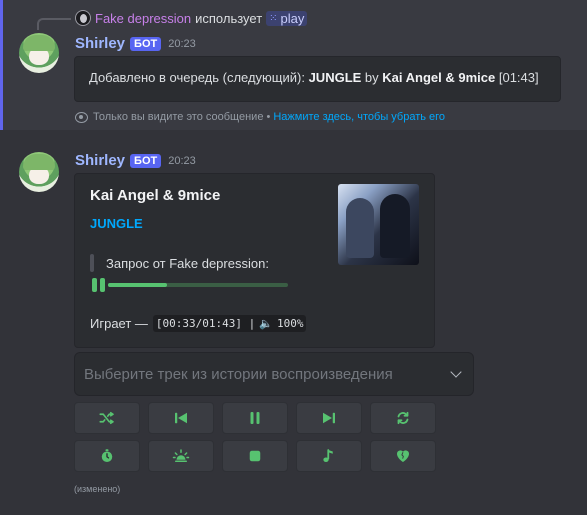 The width and height of the screenshot is (587, 515). I want to click on history-select: Выберите трек из истории воспроизведения, so click(274, 374).